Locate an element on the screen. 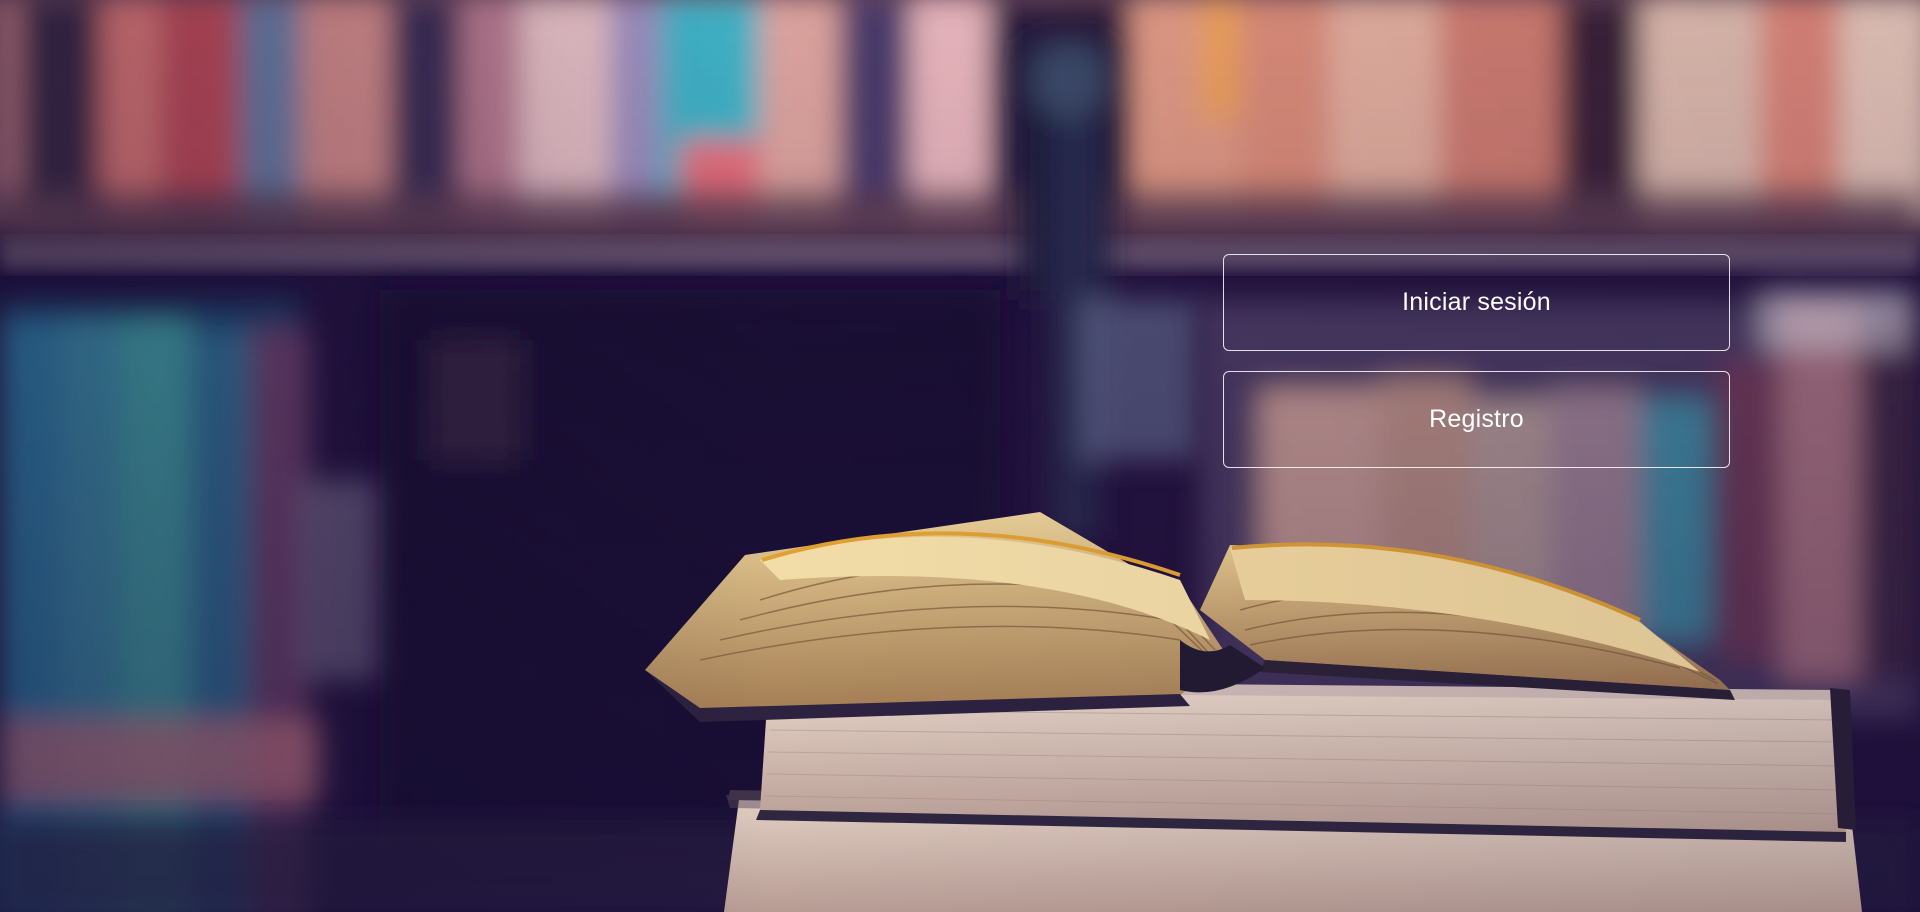  login-button: Iniciar sesión is located at coordinates (1476, 302).